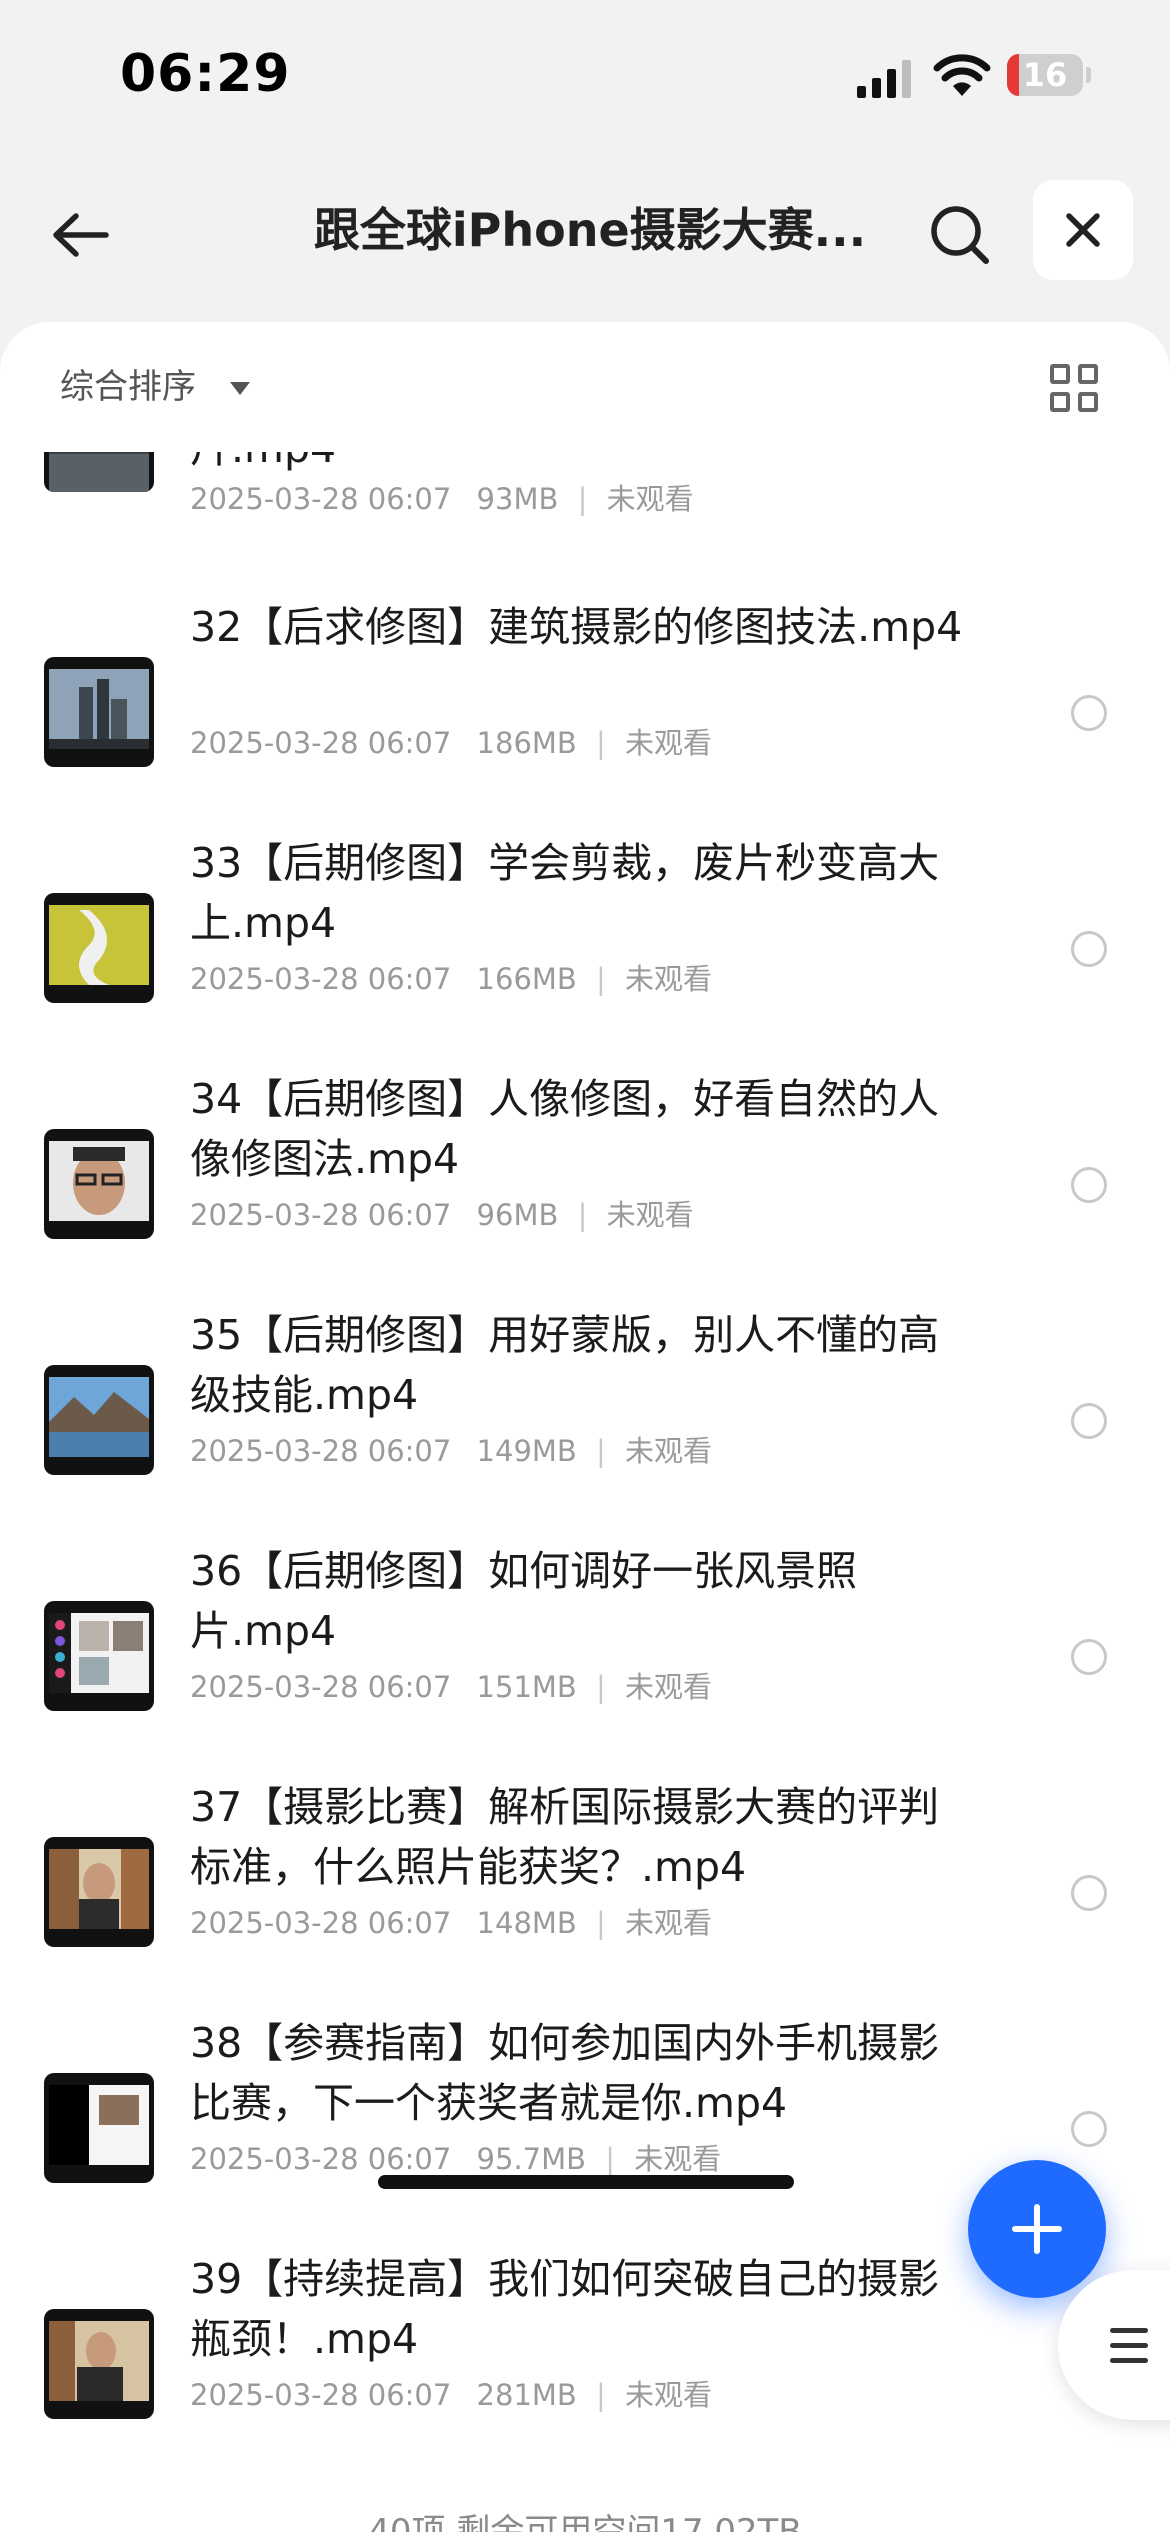  Describe the element at coordinates (962, 75) in the screenshot. I see `wifi-icon` at that location.